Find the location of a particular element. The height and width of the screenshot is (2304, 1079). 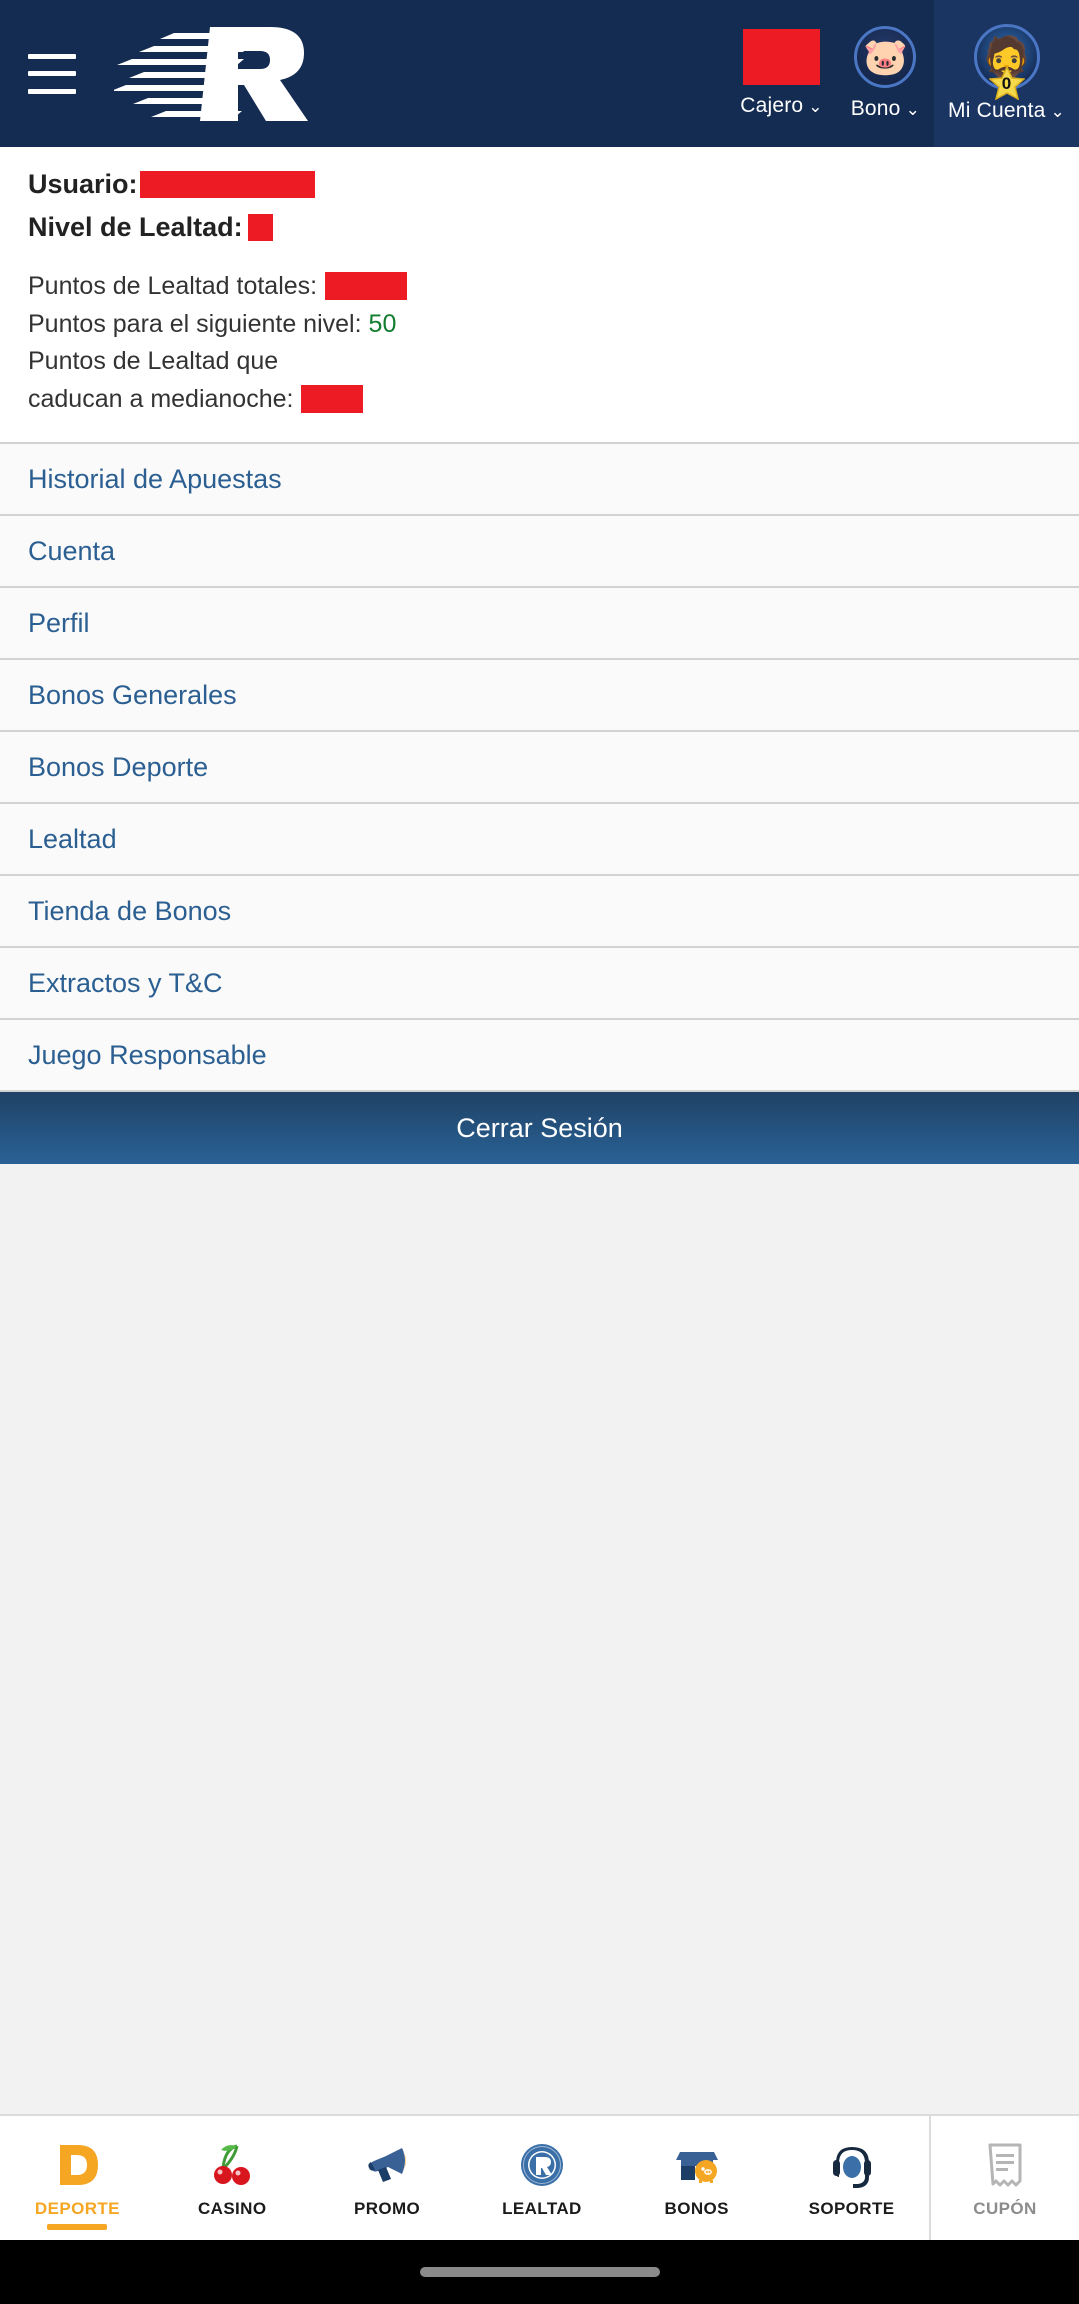

rewards-seal-icon is located at coordinates (542, 2165).